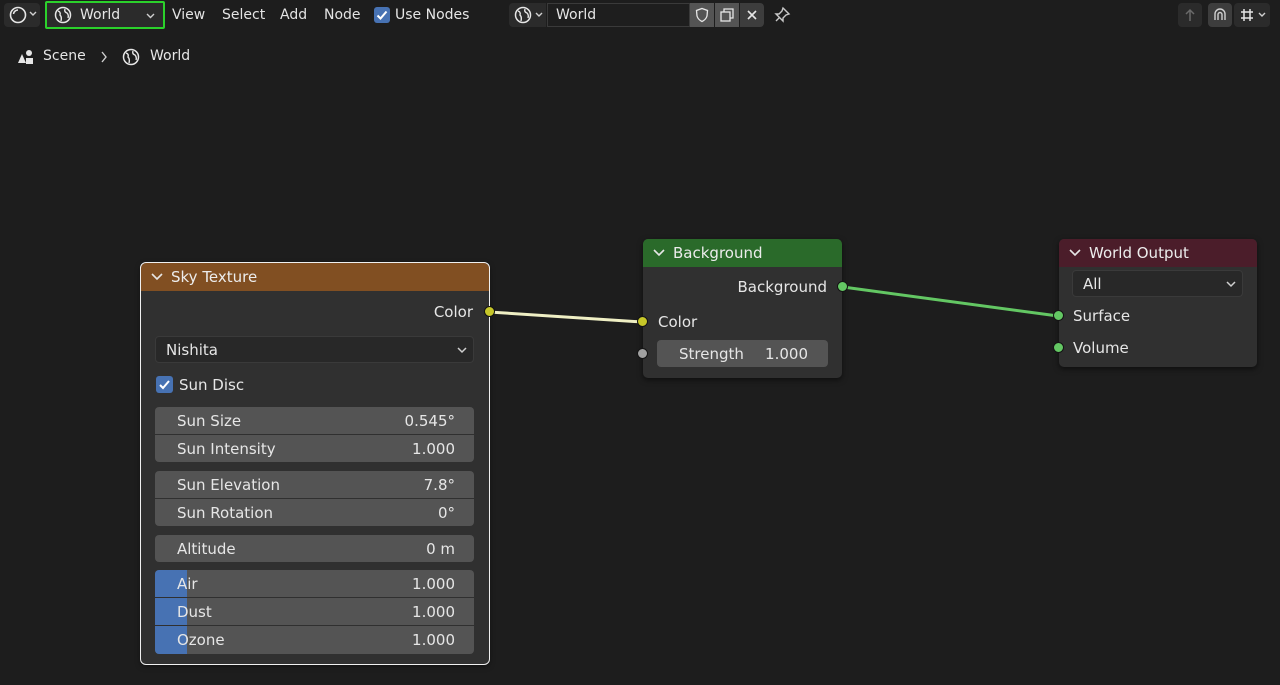 This screenshot has width=1280, height=685. I want to click on background-output-socket, so click(842, 286).